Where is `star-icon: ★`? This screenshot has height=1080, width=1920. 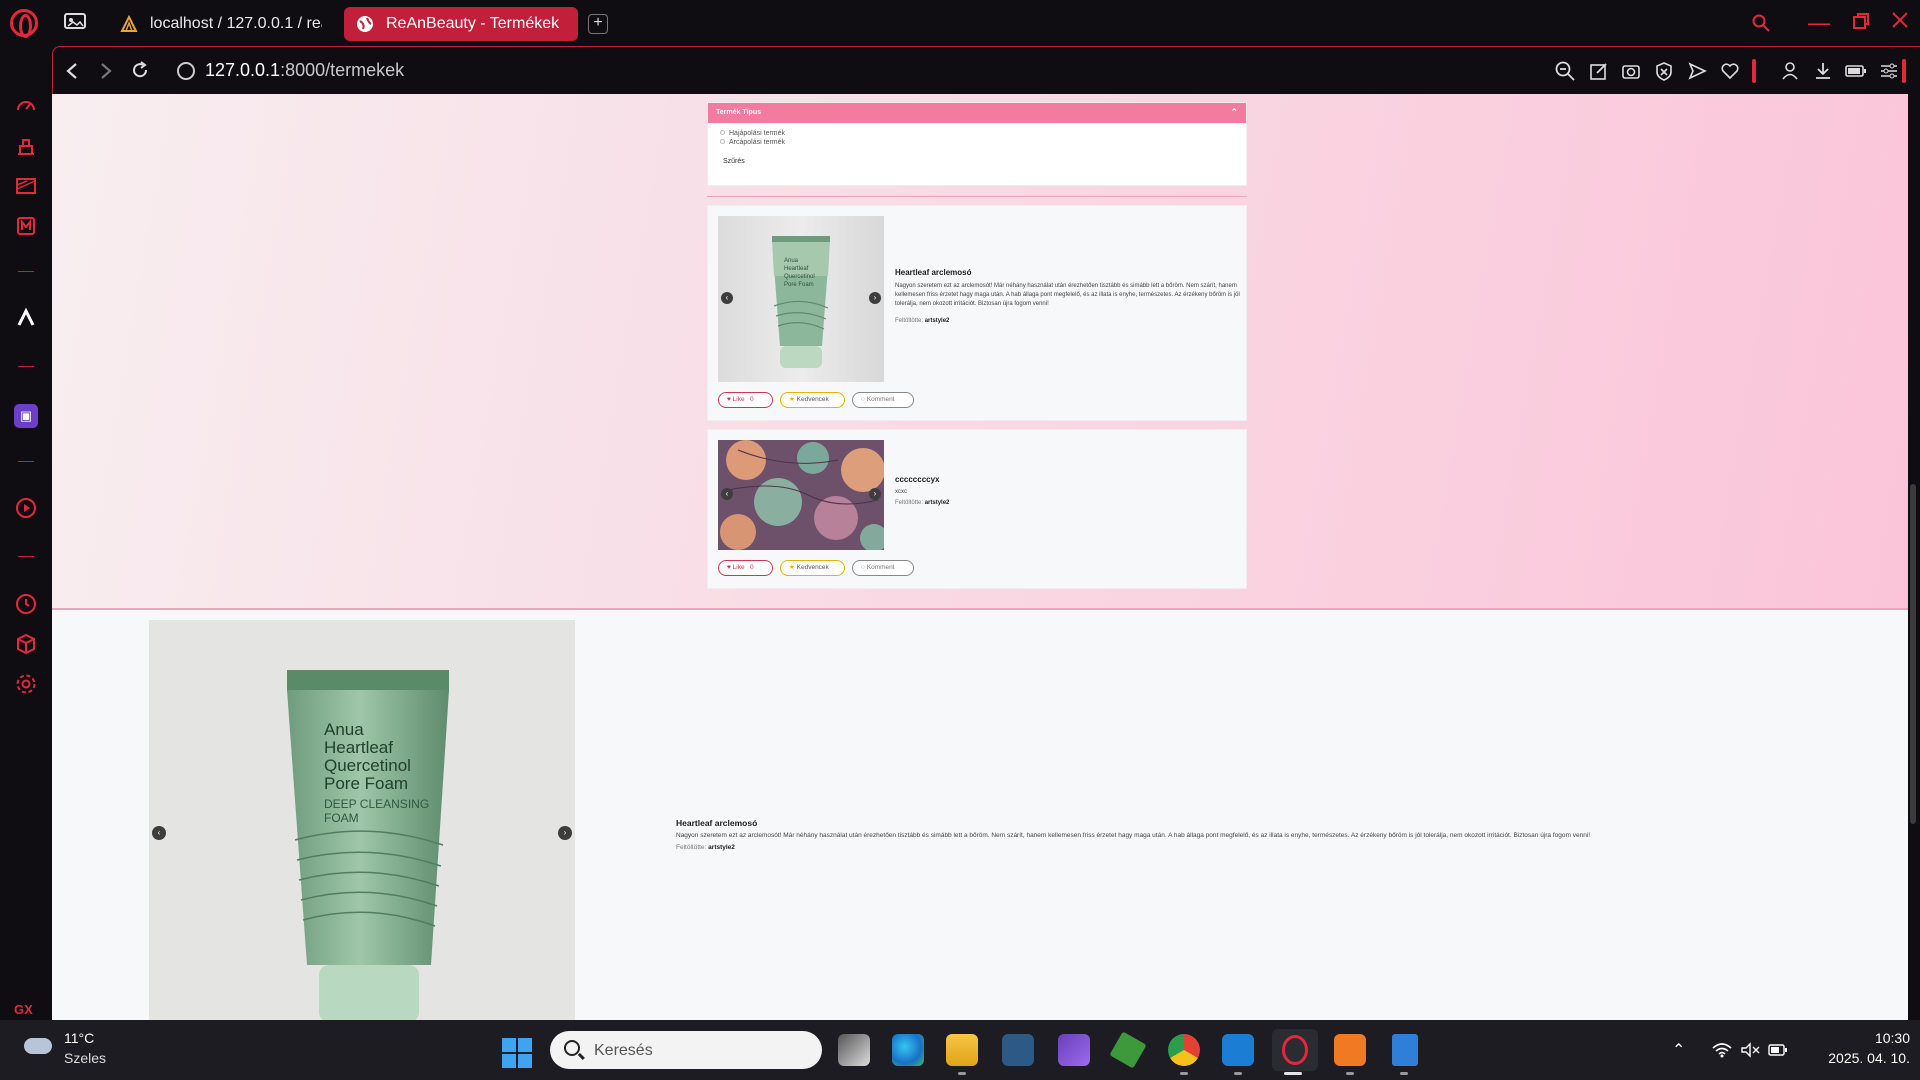
star-icon: ★ is located at coordinates (792, 567).